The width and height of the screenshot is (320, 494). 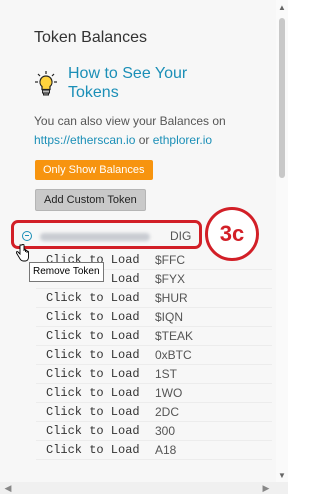 What do you see at coordinates (154, 431) in the screenshot?
I see `token-row: Click to Load 300` at bounding box center [154, 431].